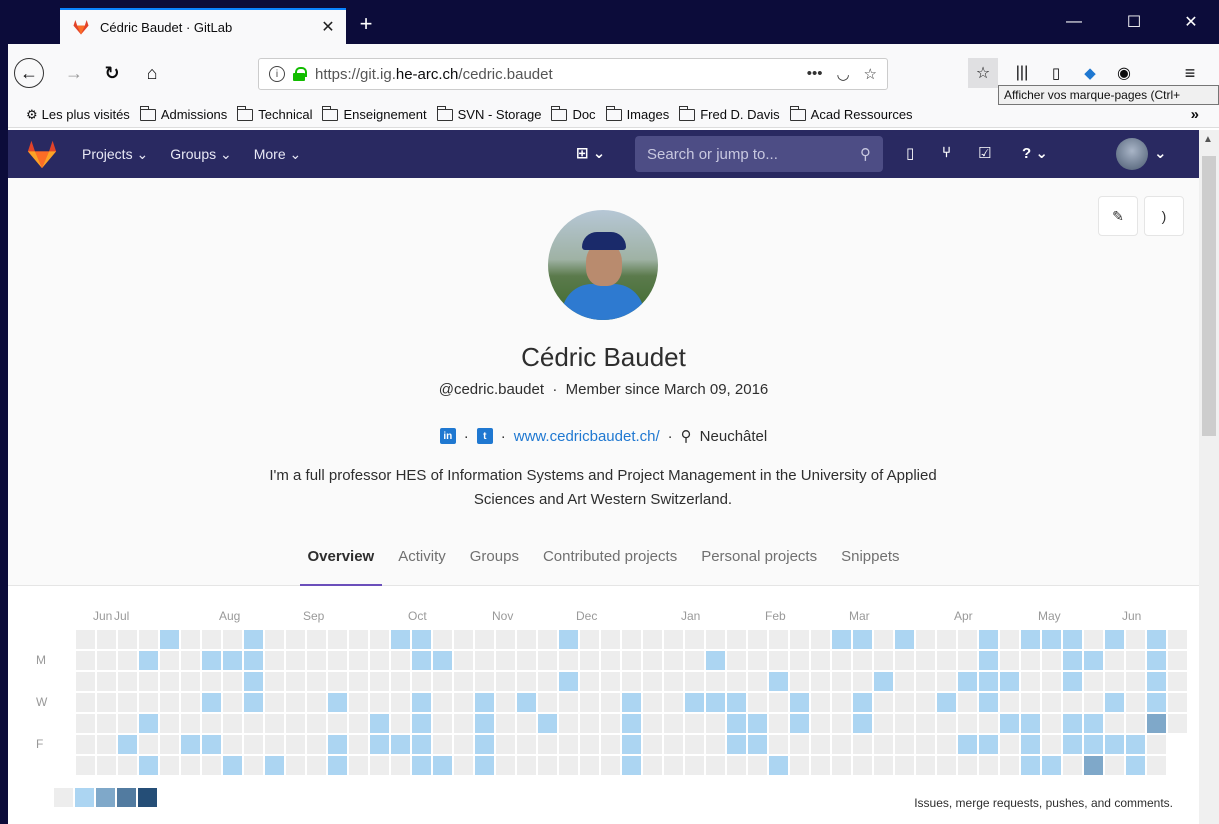  I want to click on twitter-icon: t, so click(484, 436).